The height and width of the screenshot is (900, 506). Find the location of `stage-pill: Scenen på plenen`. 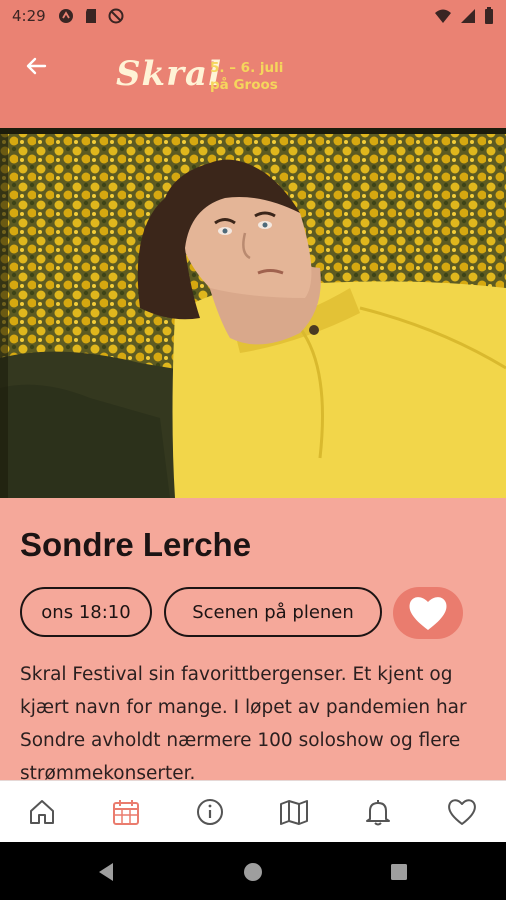

stage-pill: Scenen på plenen is located at coordinates (273, 612).